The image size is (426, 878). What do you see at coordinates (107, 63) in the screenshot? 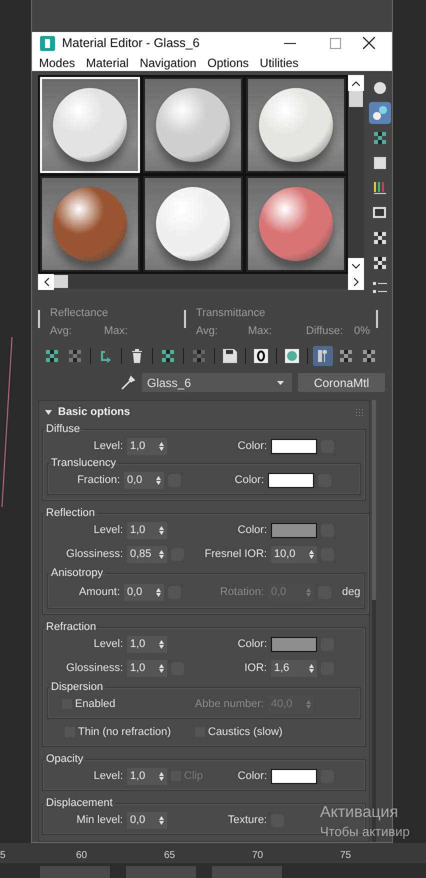
I see `menu-item: Material` at bounding box center [107, 63].